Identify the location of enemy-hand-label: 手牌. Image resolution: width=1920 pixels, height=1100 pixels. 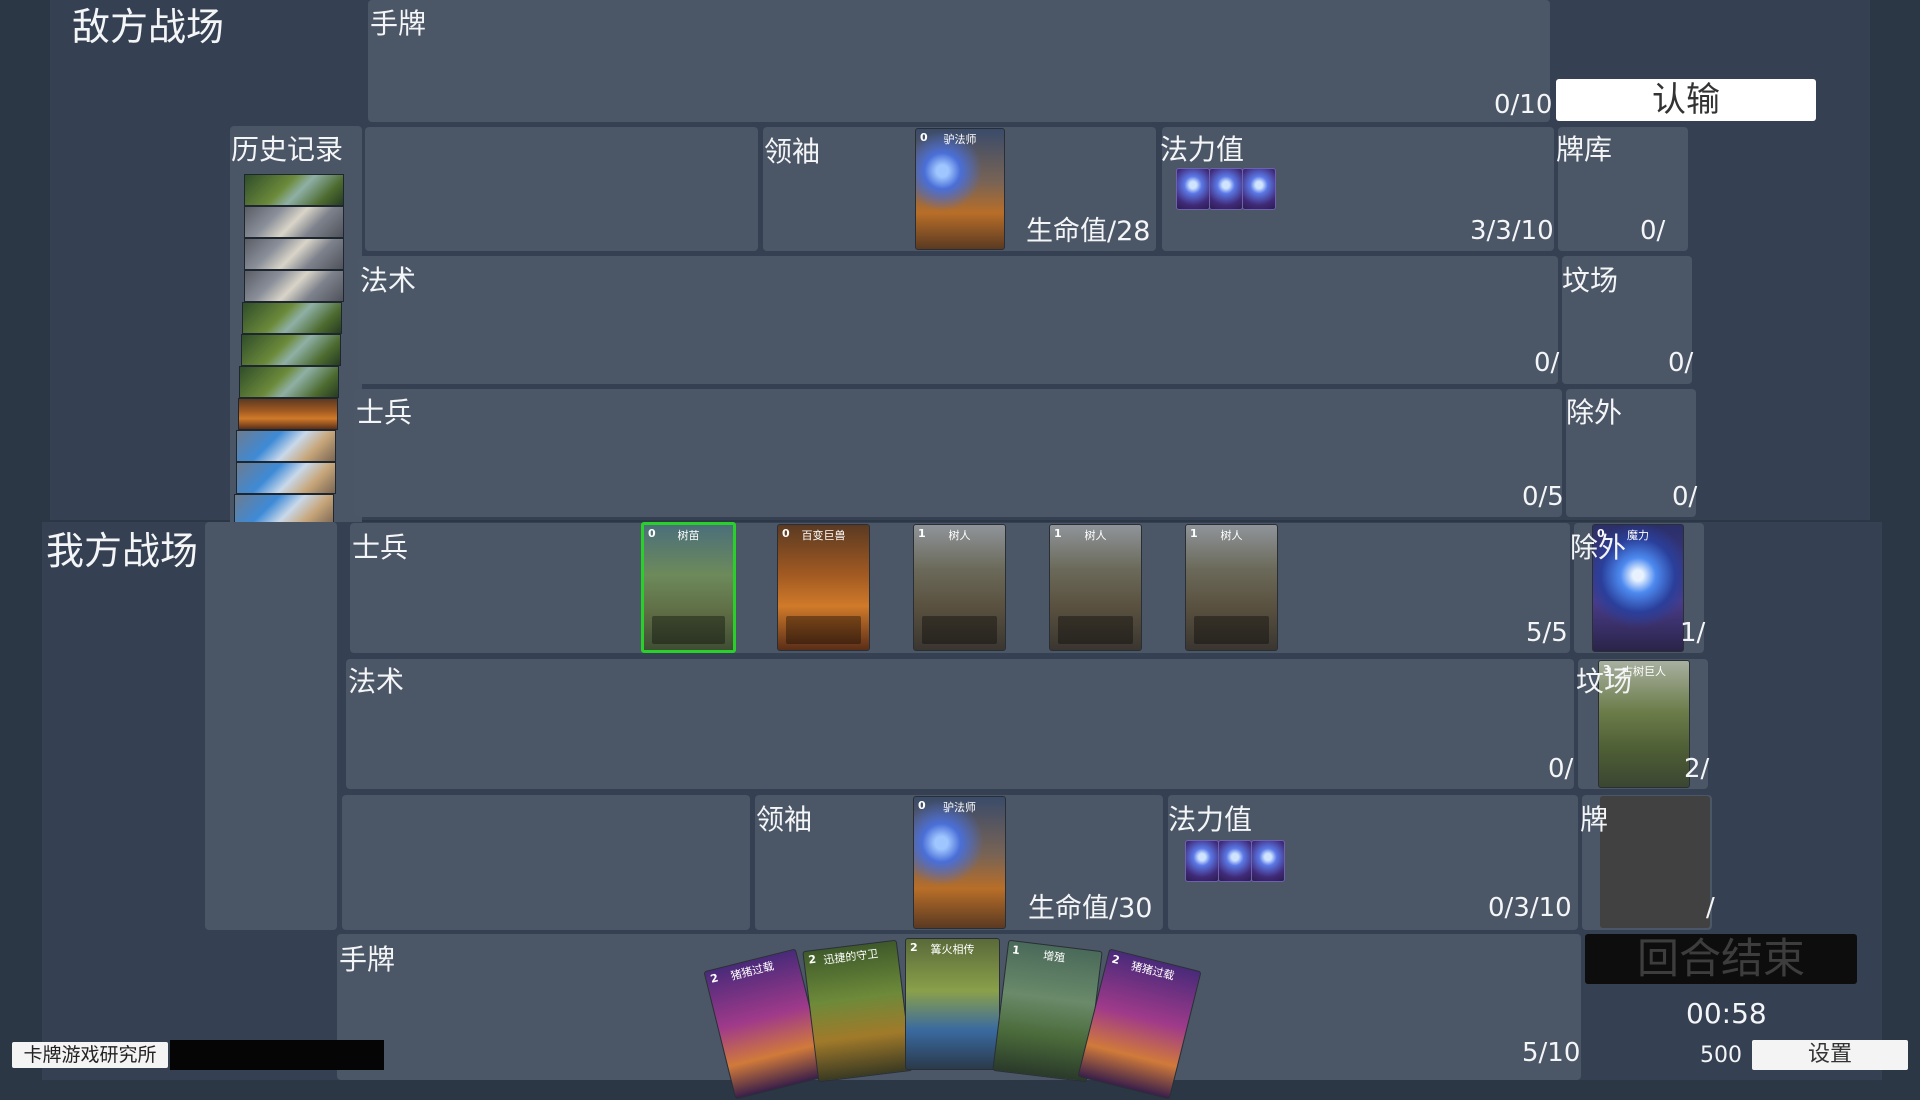
(398, 23).